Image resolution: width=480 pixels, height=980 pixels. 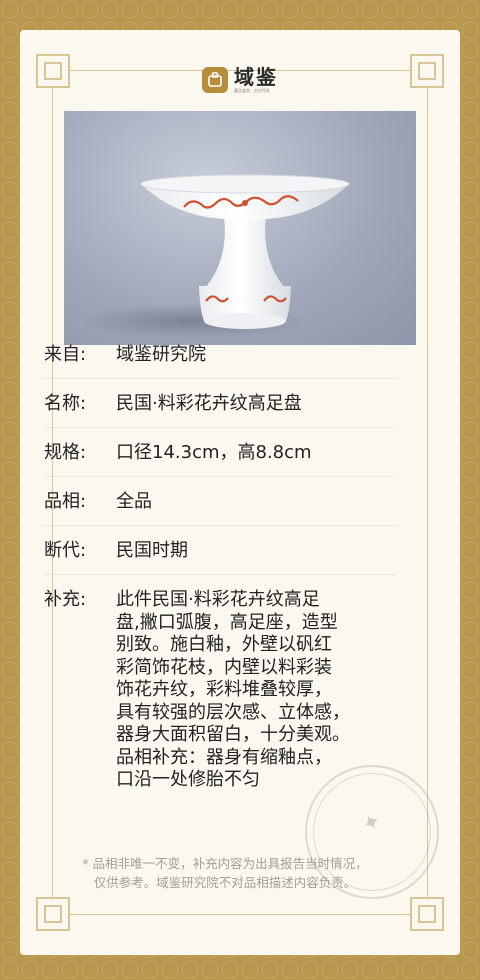 I want to click on corner-ornament-top-left, so click(x=53, y=71).